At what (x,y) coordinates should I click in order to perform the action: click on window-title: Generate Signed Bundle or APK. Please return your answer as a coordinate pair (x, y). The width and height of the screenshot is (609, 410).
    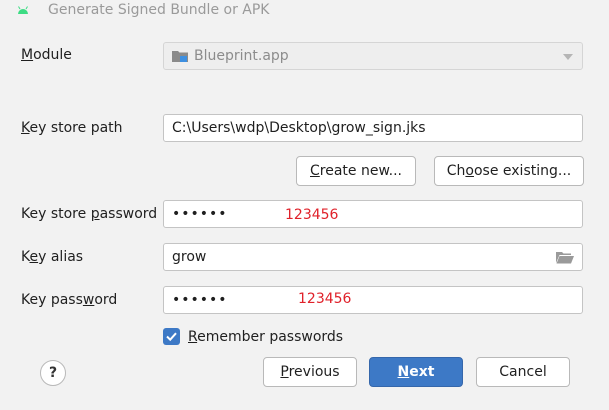
    Looking at the image, I should click on (159, 10).